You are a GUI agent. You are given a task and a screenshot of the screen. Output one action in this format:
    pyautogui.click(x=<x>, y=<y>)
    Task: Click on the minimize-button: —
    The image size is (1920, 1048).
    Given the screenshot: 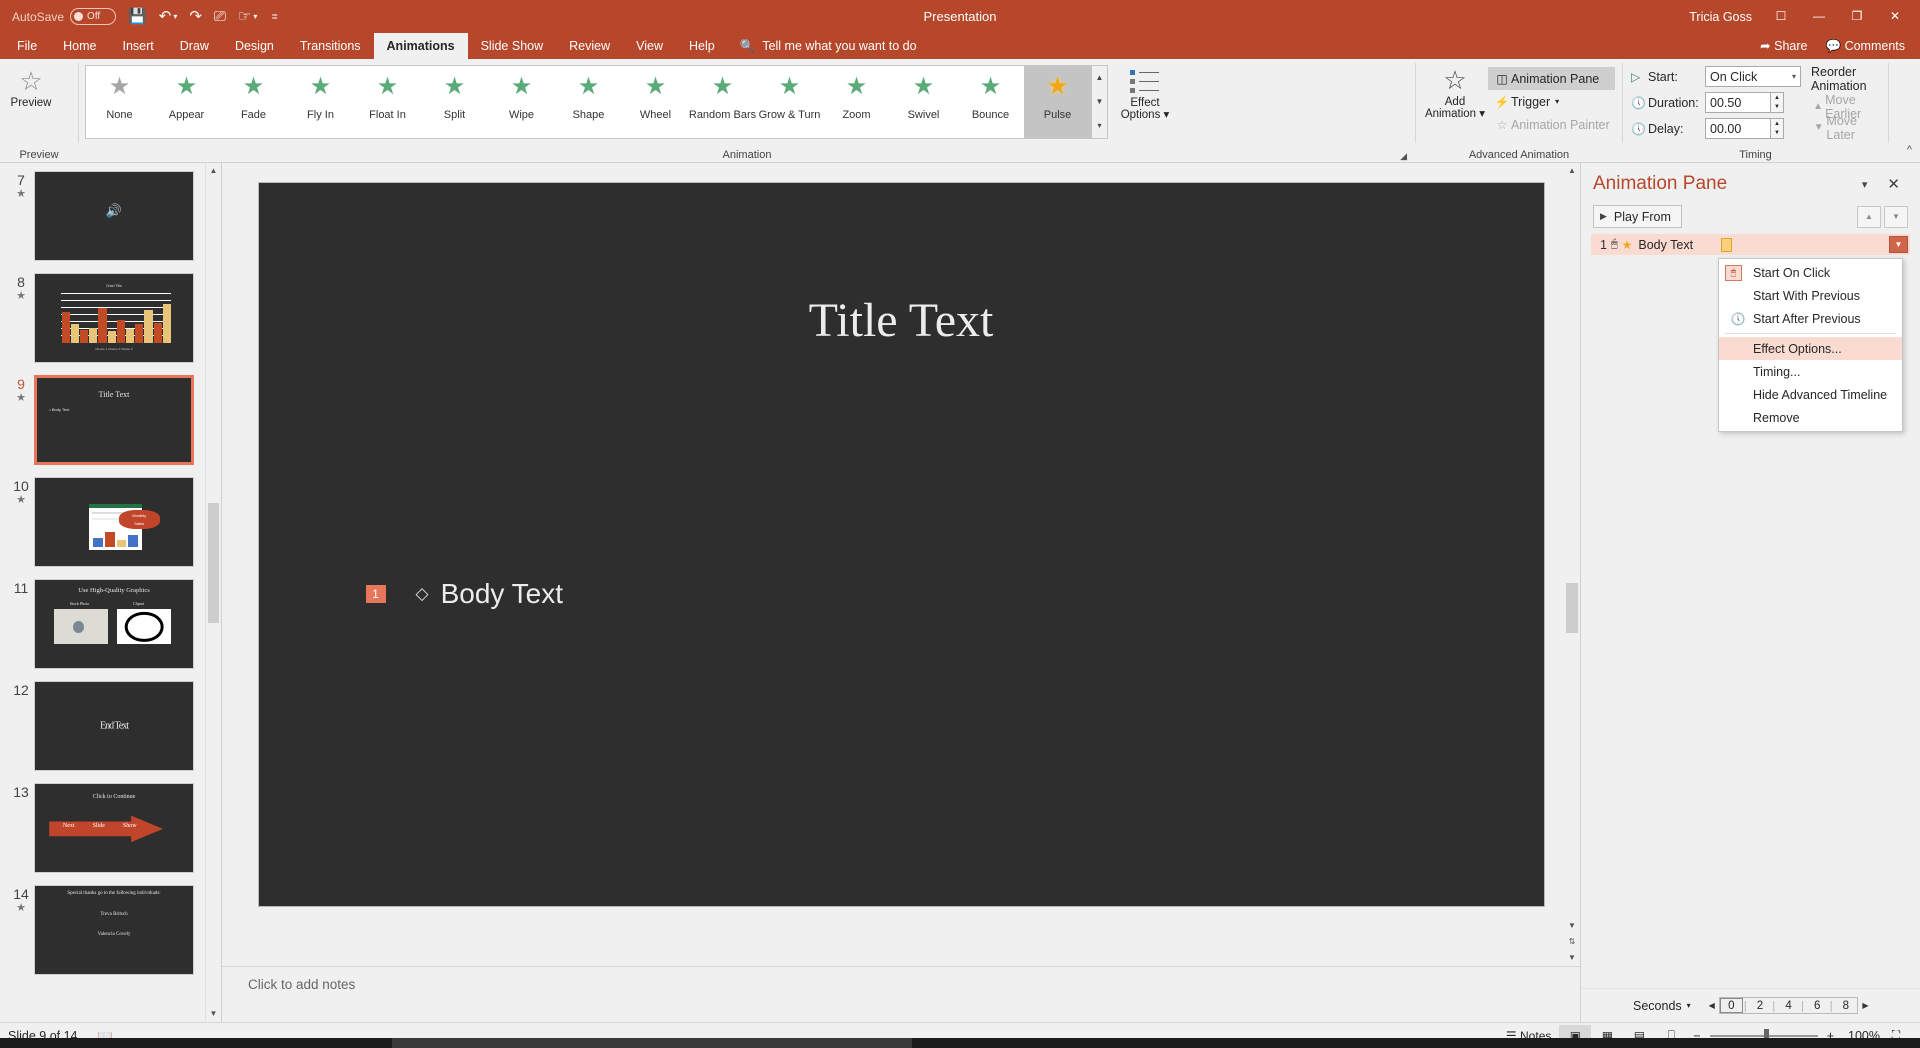 What is the action you would take?
    pyautogui.click(x=1819, y=16)
    